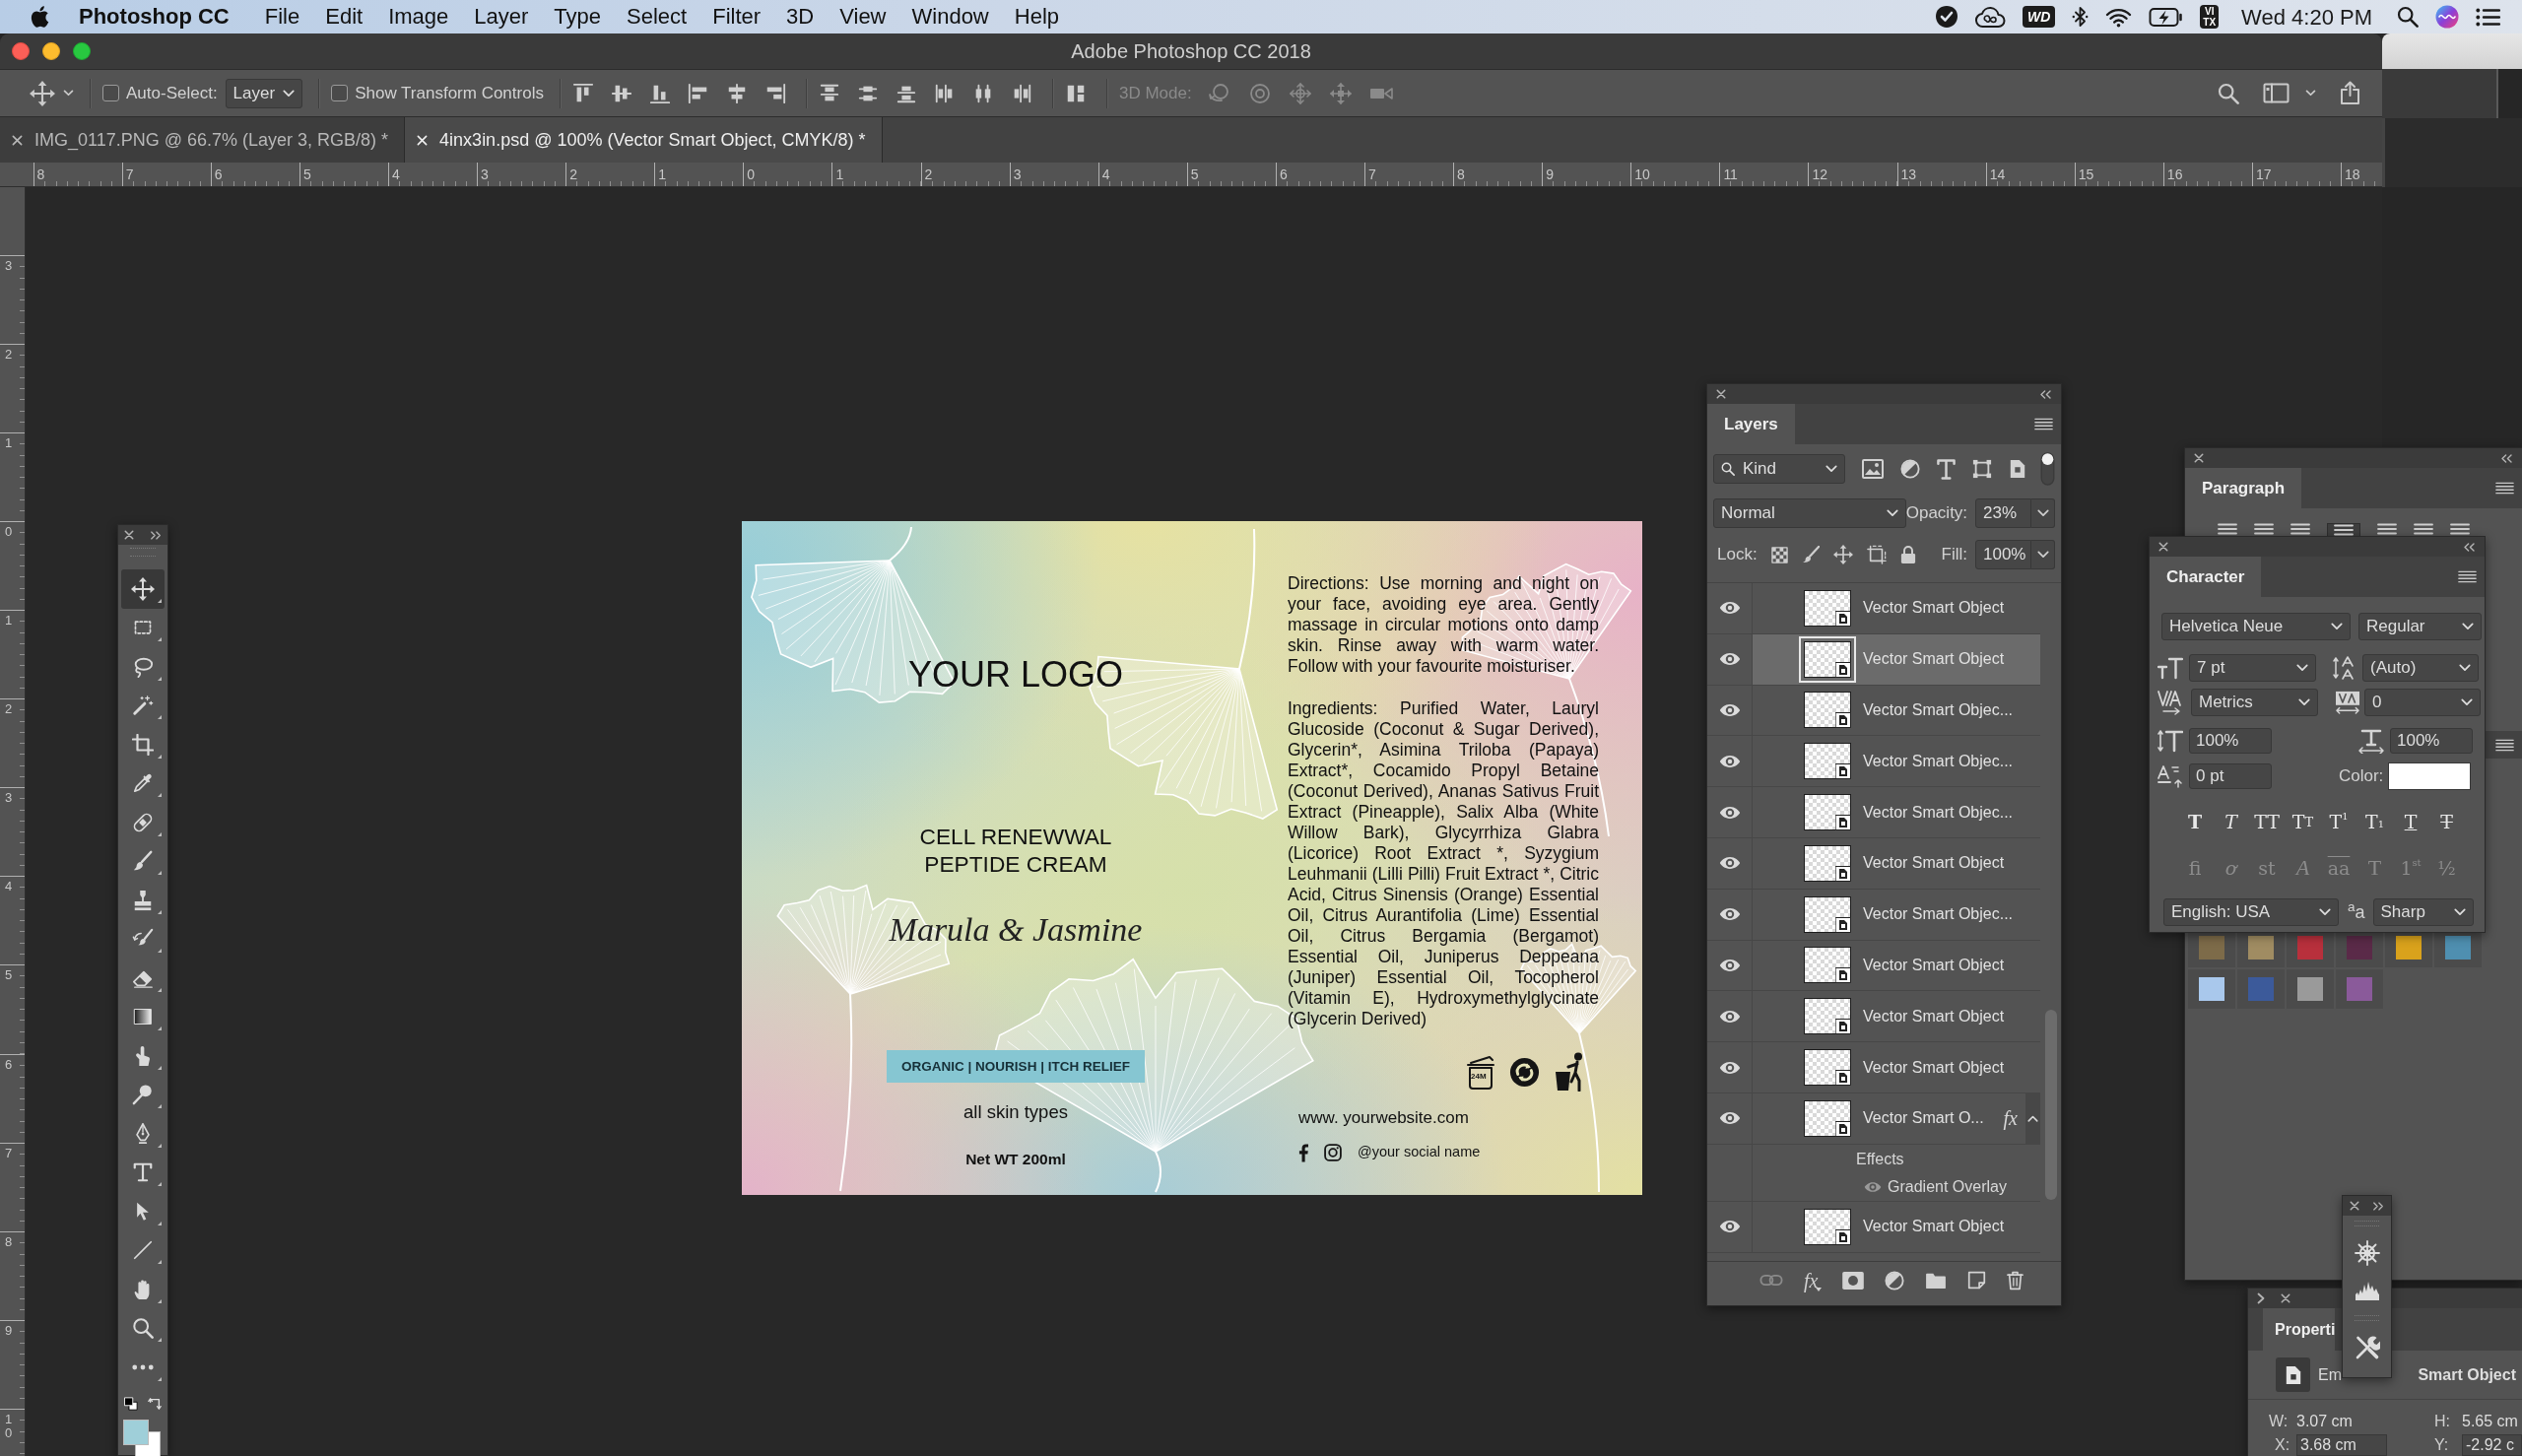  I want to click on x-position-field: 3.68 cm, so click(2341, 1444).